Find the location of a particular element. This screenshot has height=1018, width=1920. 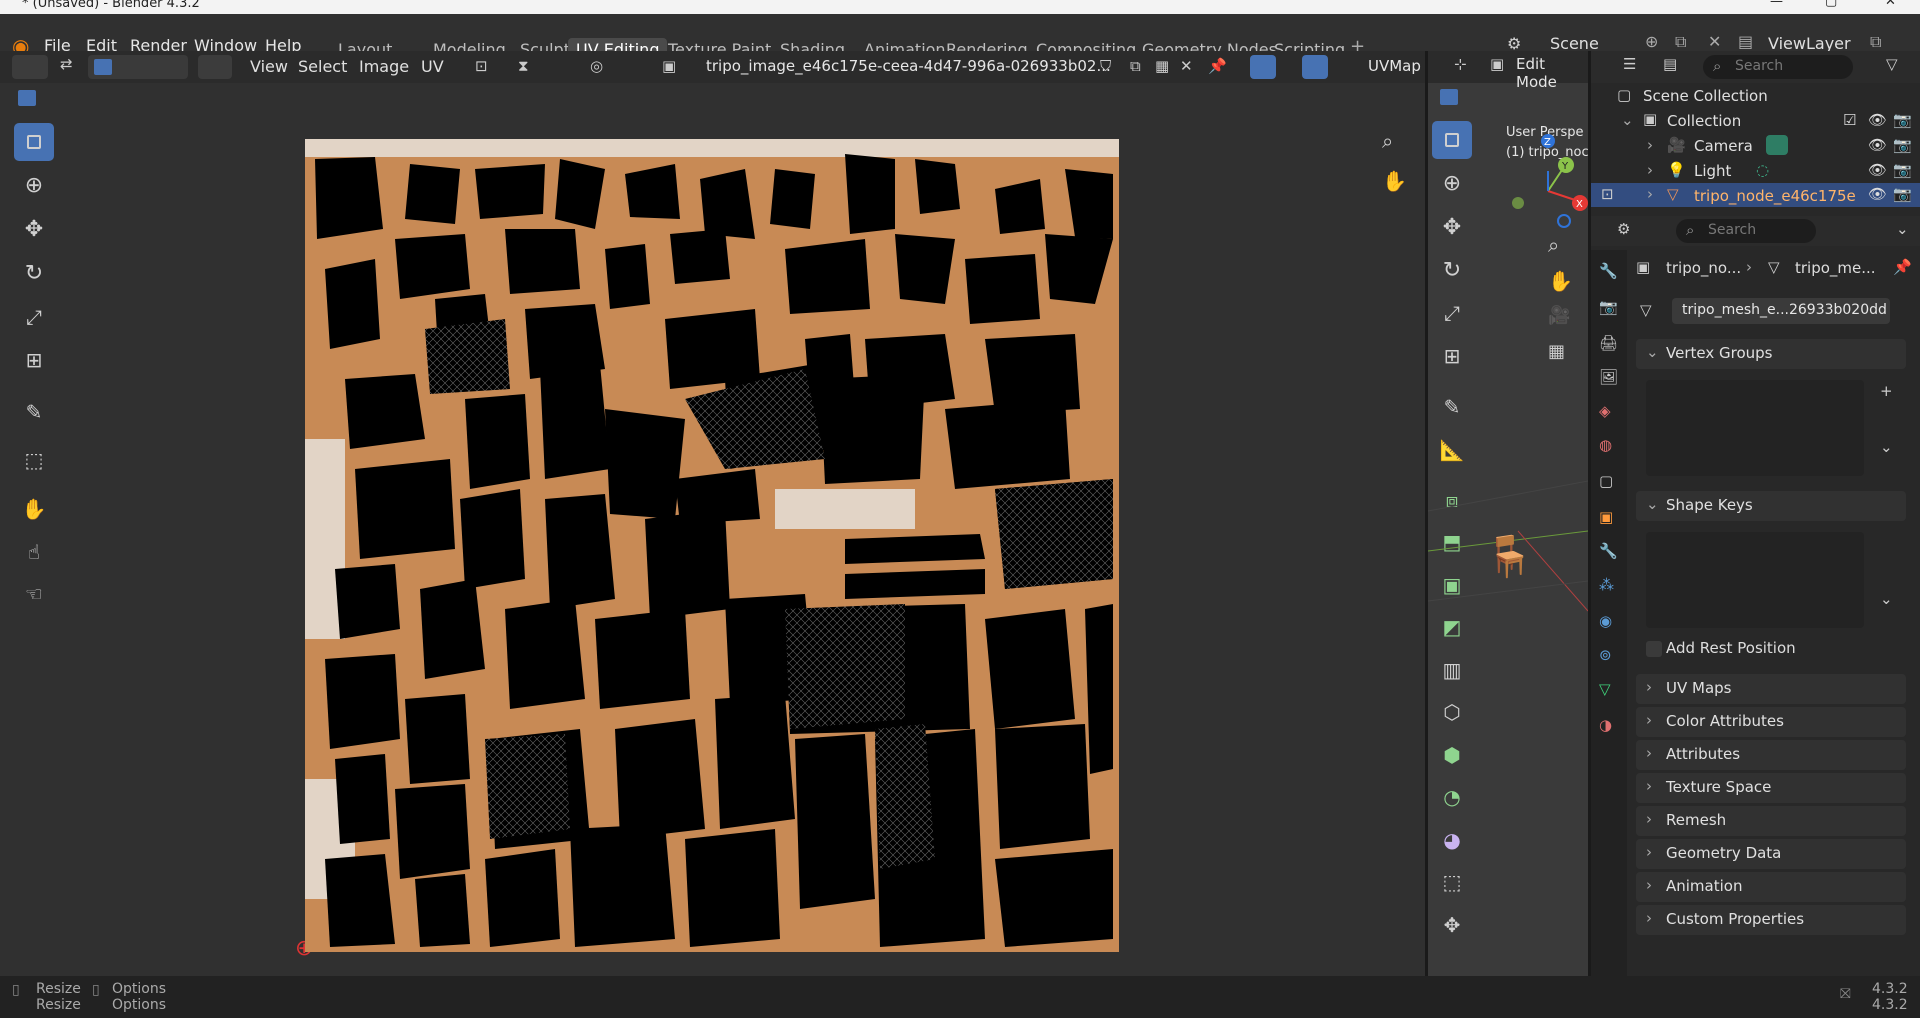

3d-cursor-tool: ⊕ is located at coordinates (1452, 183).